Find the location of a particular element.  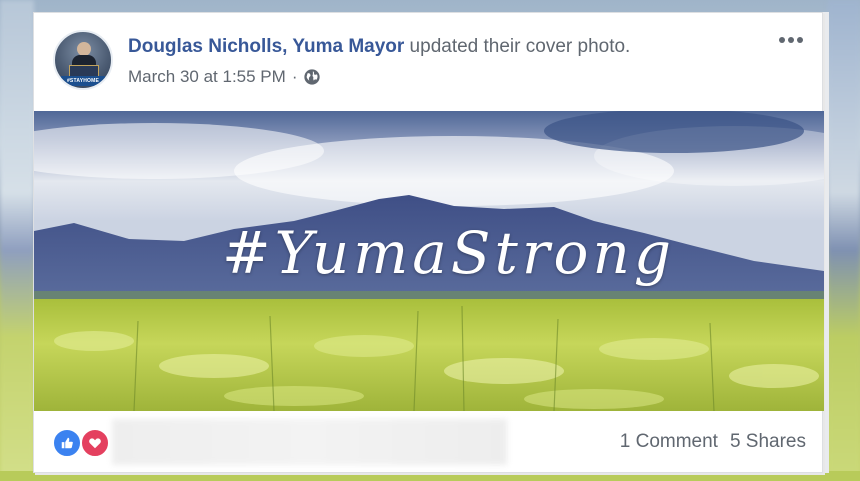

cover-hashtag-text: #YumaStrong is located at coordinates (448, 253).